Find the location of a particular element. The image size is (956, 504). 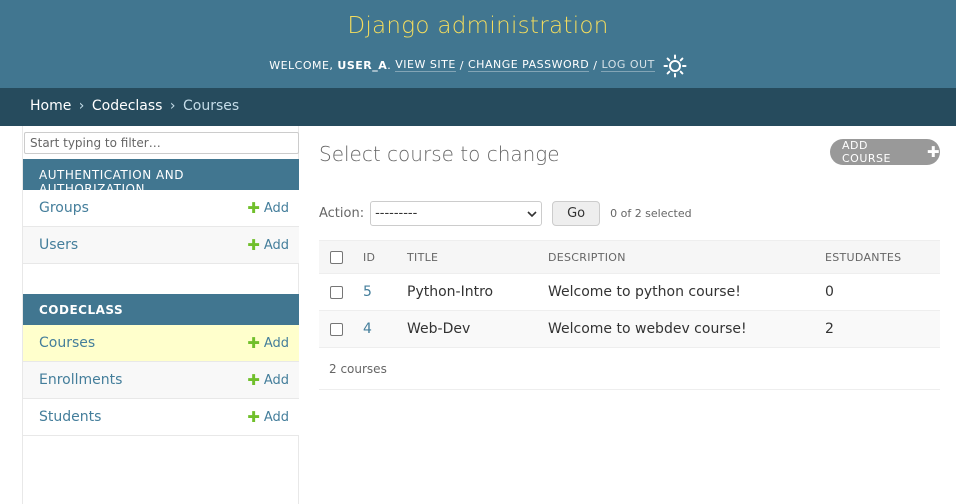

add-course-label: ADD COURSE is located at coordinates (866, 152).